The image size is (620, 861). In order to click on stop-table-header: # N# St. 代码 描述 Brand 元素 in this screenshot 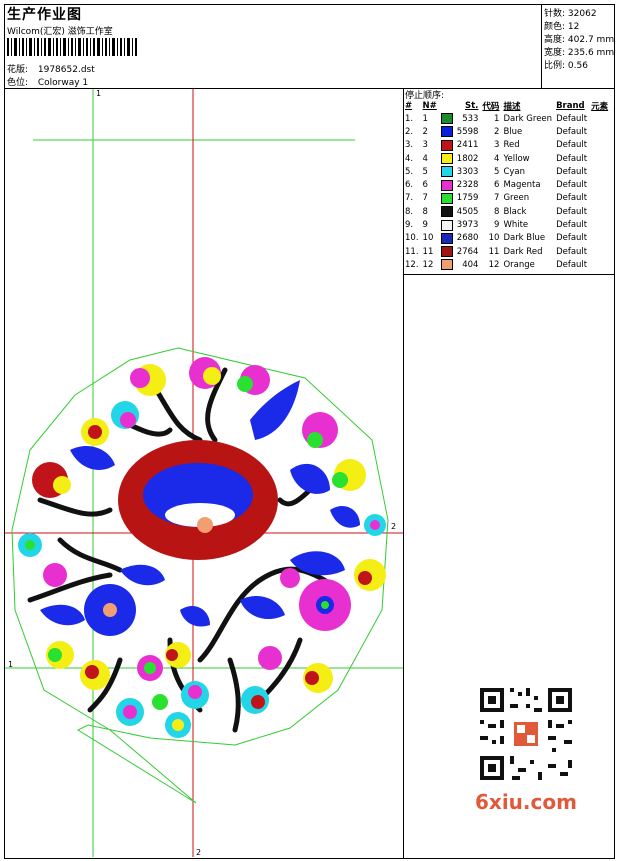, I will do `click(506, 106)`.